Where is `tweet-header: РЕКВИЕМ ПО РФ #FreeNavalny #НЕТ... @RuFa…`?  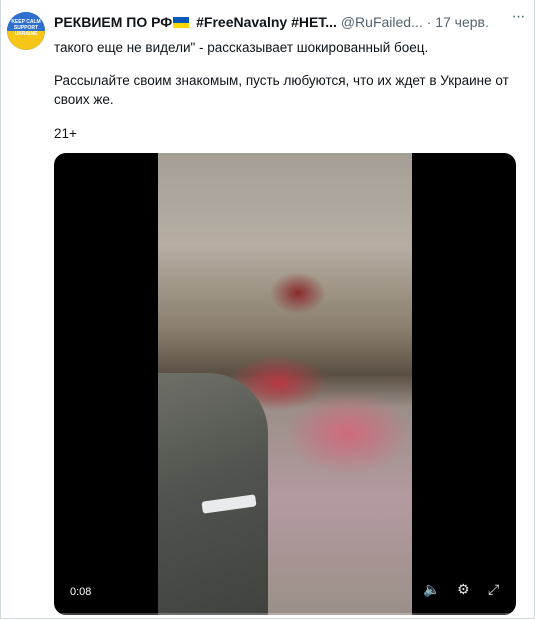 tweet-header: РЕКВИЕМ ПО РФ #FreeNavalny #НЕТ... @RuFa… is located at coordinates (280, 24).